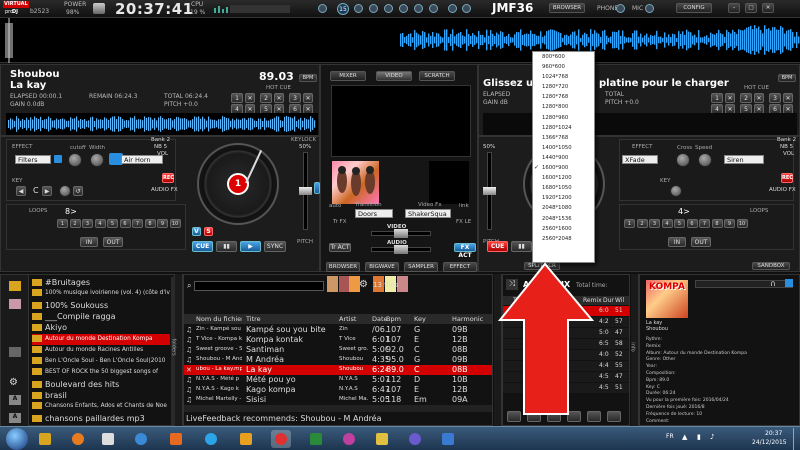 The height and width of the screenshot is (450, 800). Describe the element at coordinates (620, 8) in the screenshot. I see `phone-icon` at that location.